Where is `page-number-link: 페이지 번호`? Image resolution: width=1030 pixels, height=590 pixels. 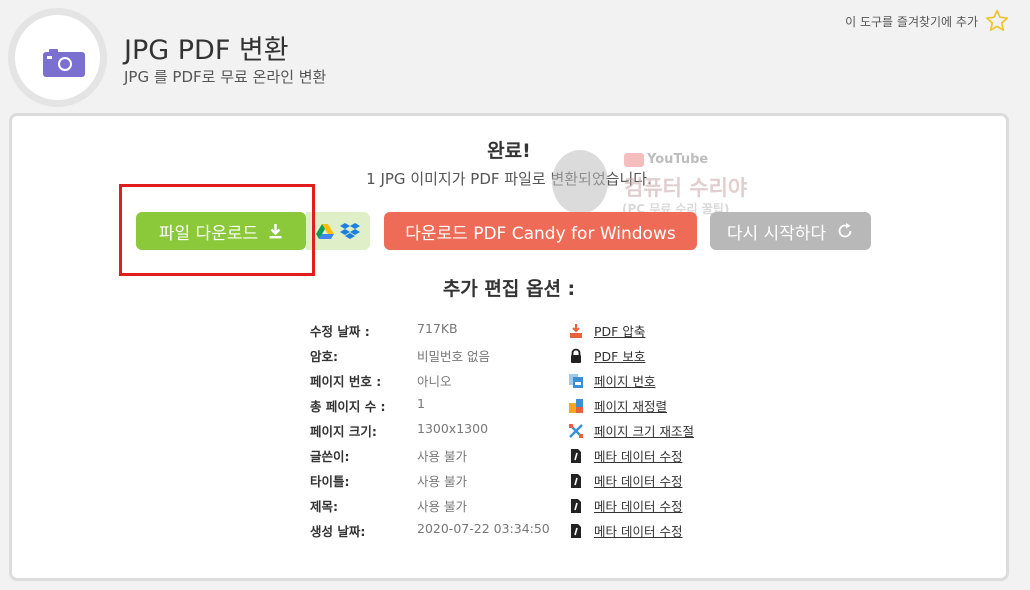
page-number-link: 페이지 번호 is located at coordinates (624, 380).